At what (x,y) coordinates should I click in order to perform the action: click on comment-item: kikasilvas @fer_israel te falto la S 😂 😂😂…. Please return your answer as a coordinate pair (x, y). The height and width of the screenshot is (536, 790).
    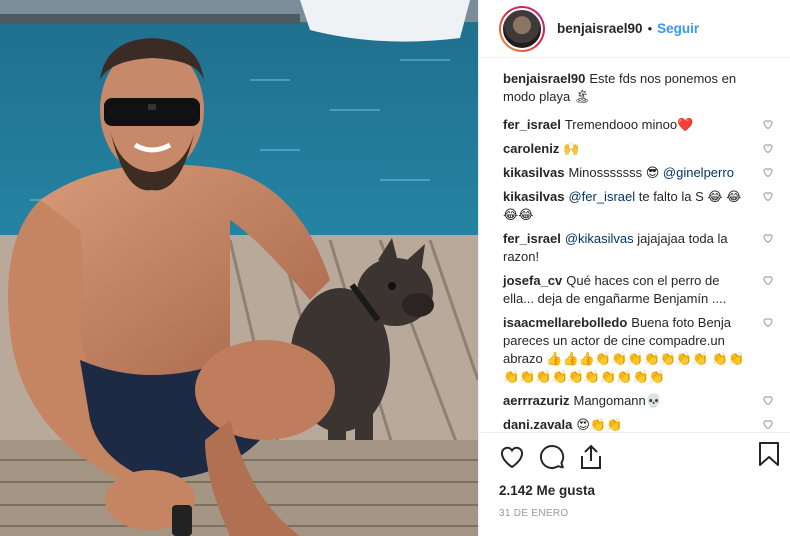
    Looking at the image, I should click on (638, 206).